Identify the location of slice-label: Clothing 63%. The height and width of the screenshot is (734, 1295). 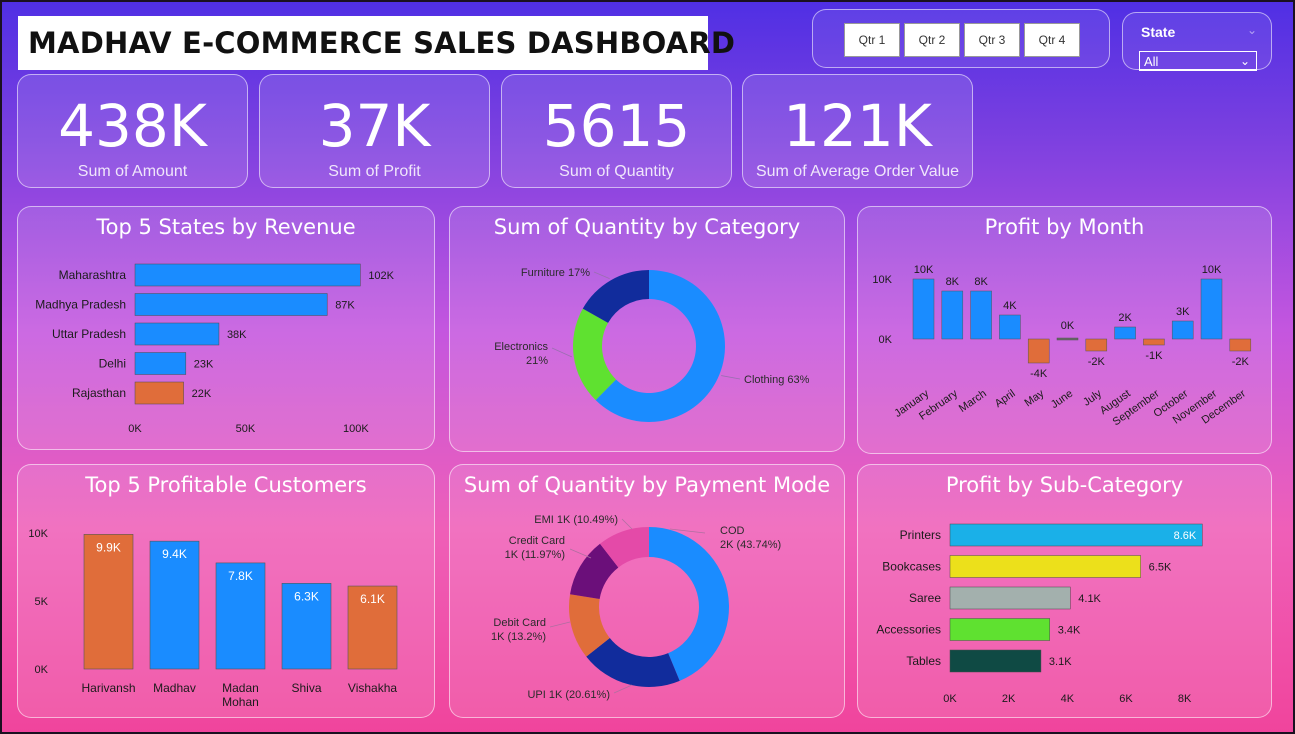
(777, 380).